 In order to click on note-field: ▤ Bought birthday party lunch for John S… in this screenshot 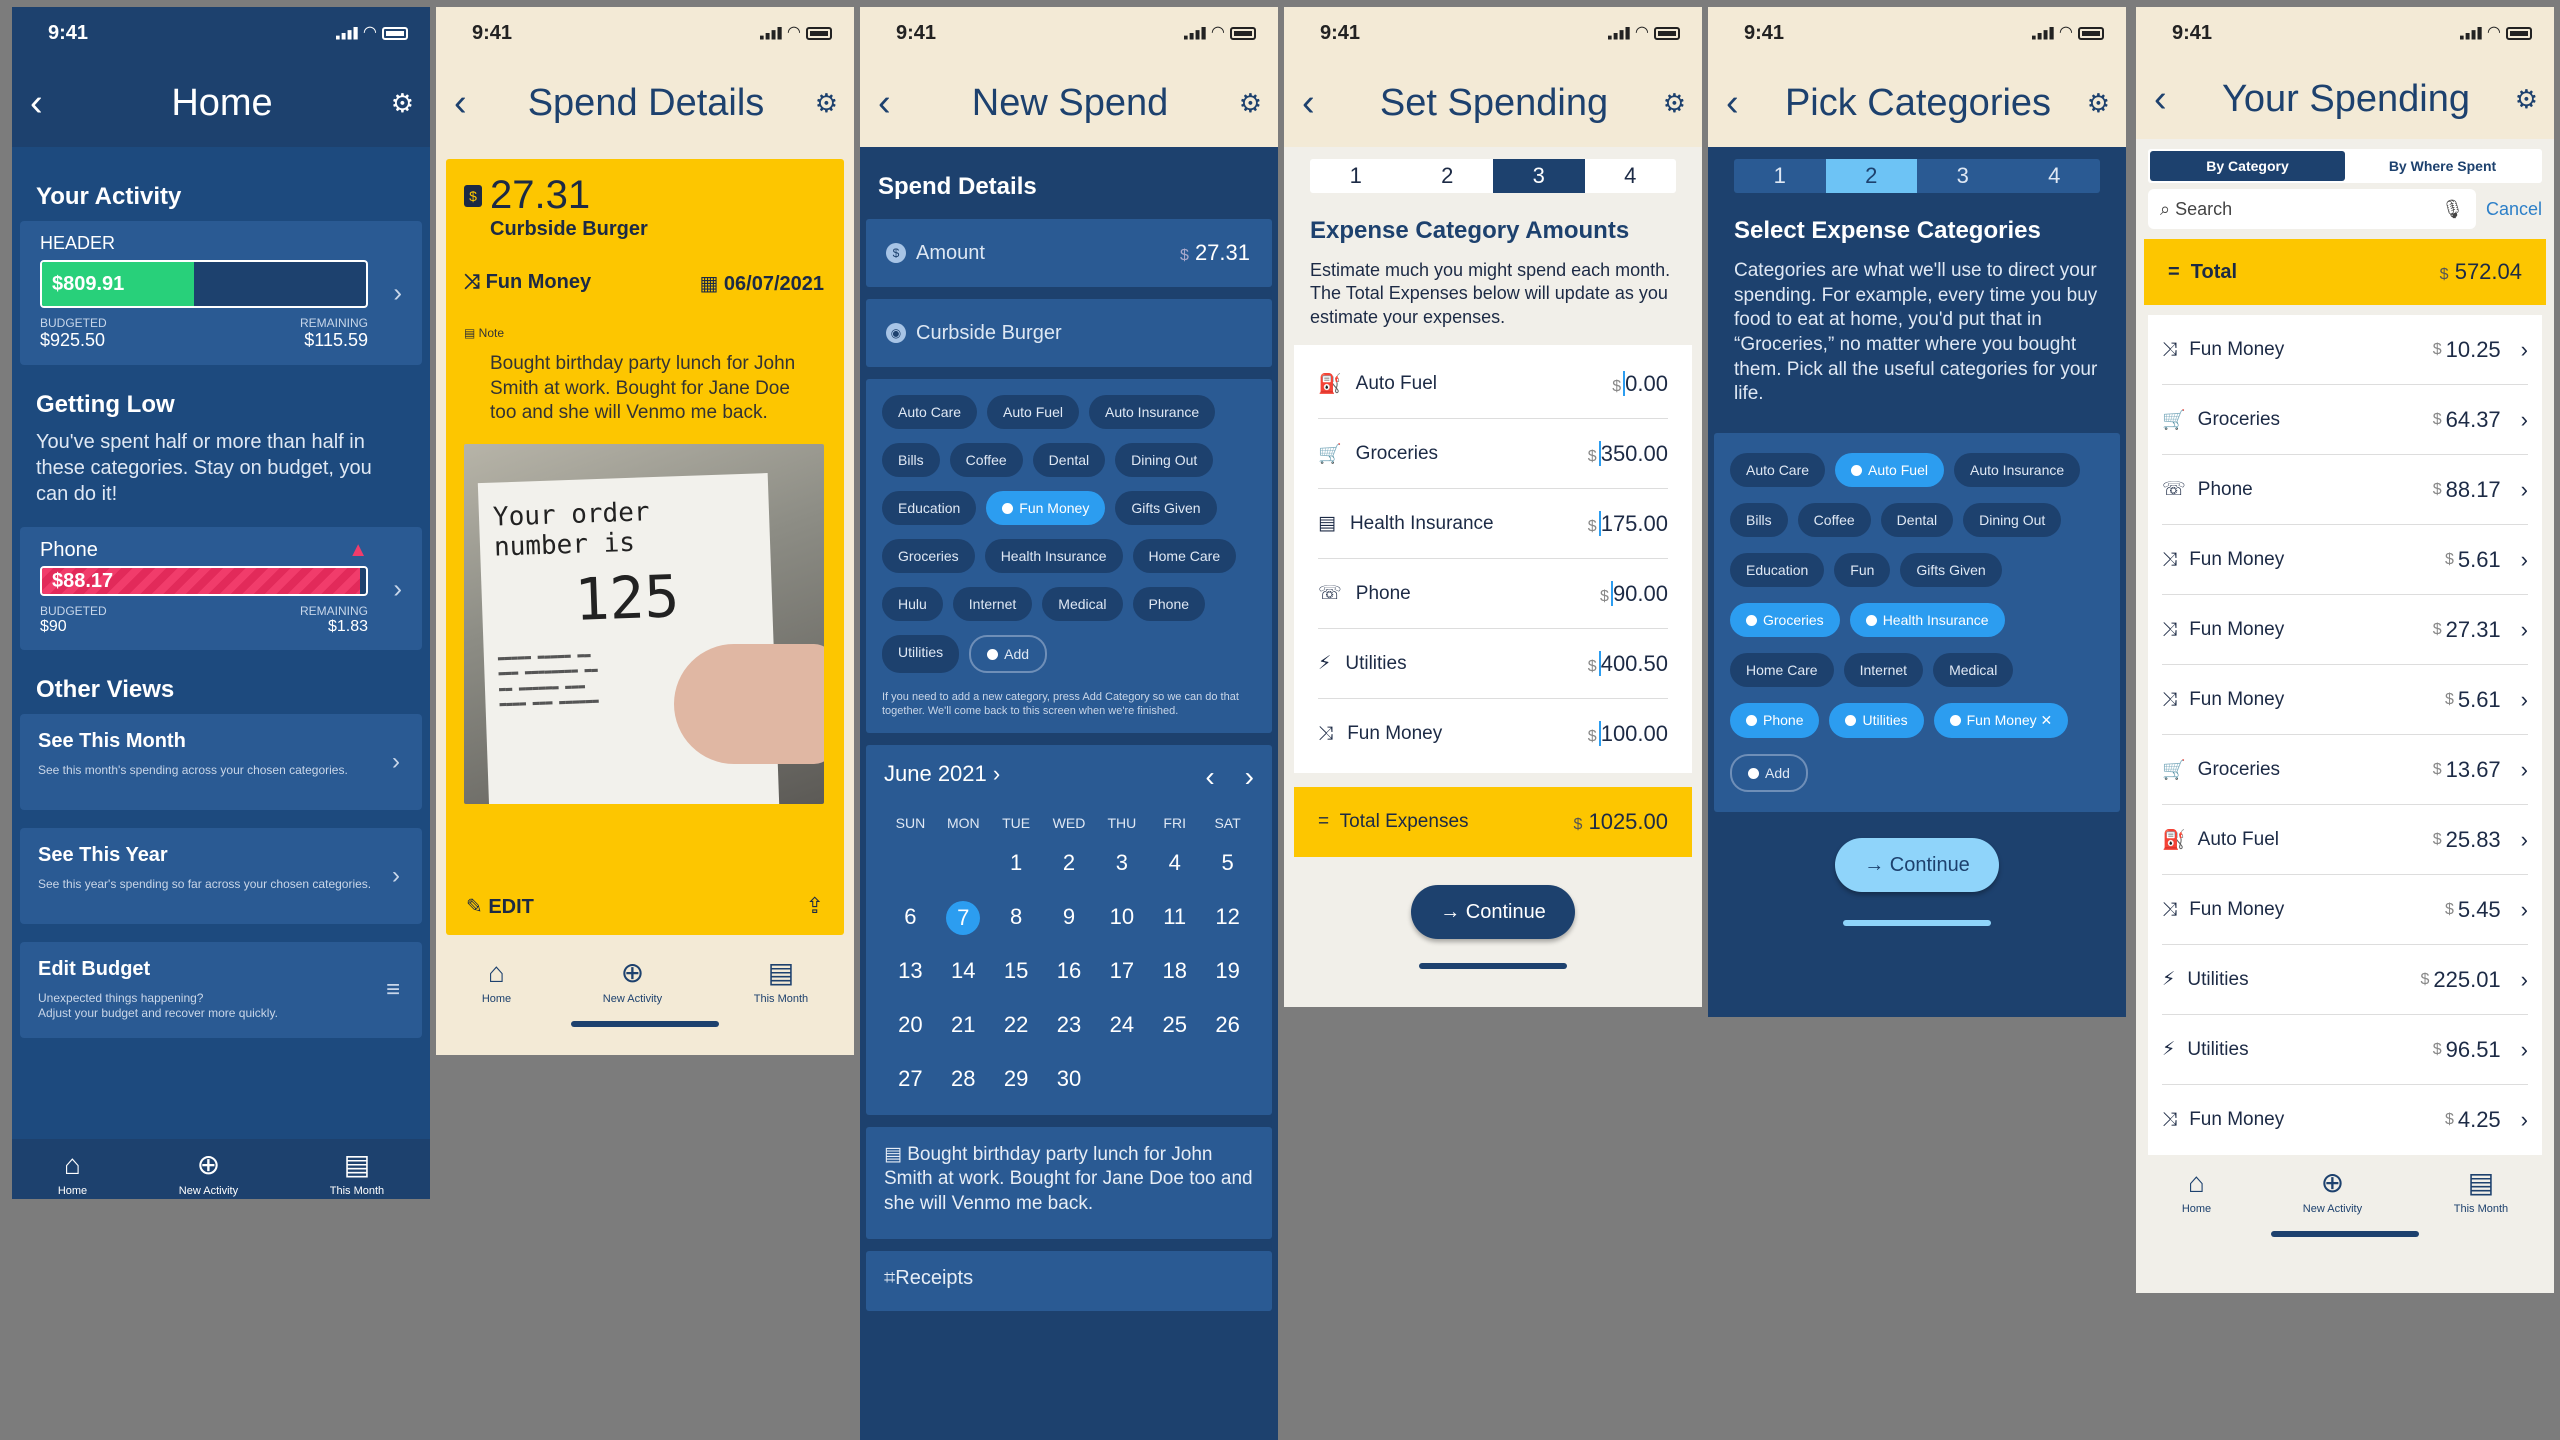, I will do `click(1069, 1182)`.